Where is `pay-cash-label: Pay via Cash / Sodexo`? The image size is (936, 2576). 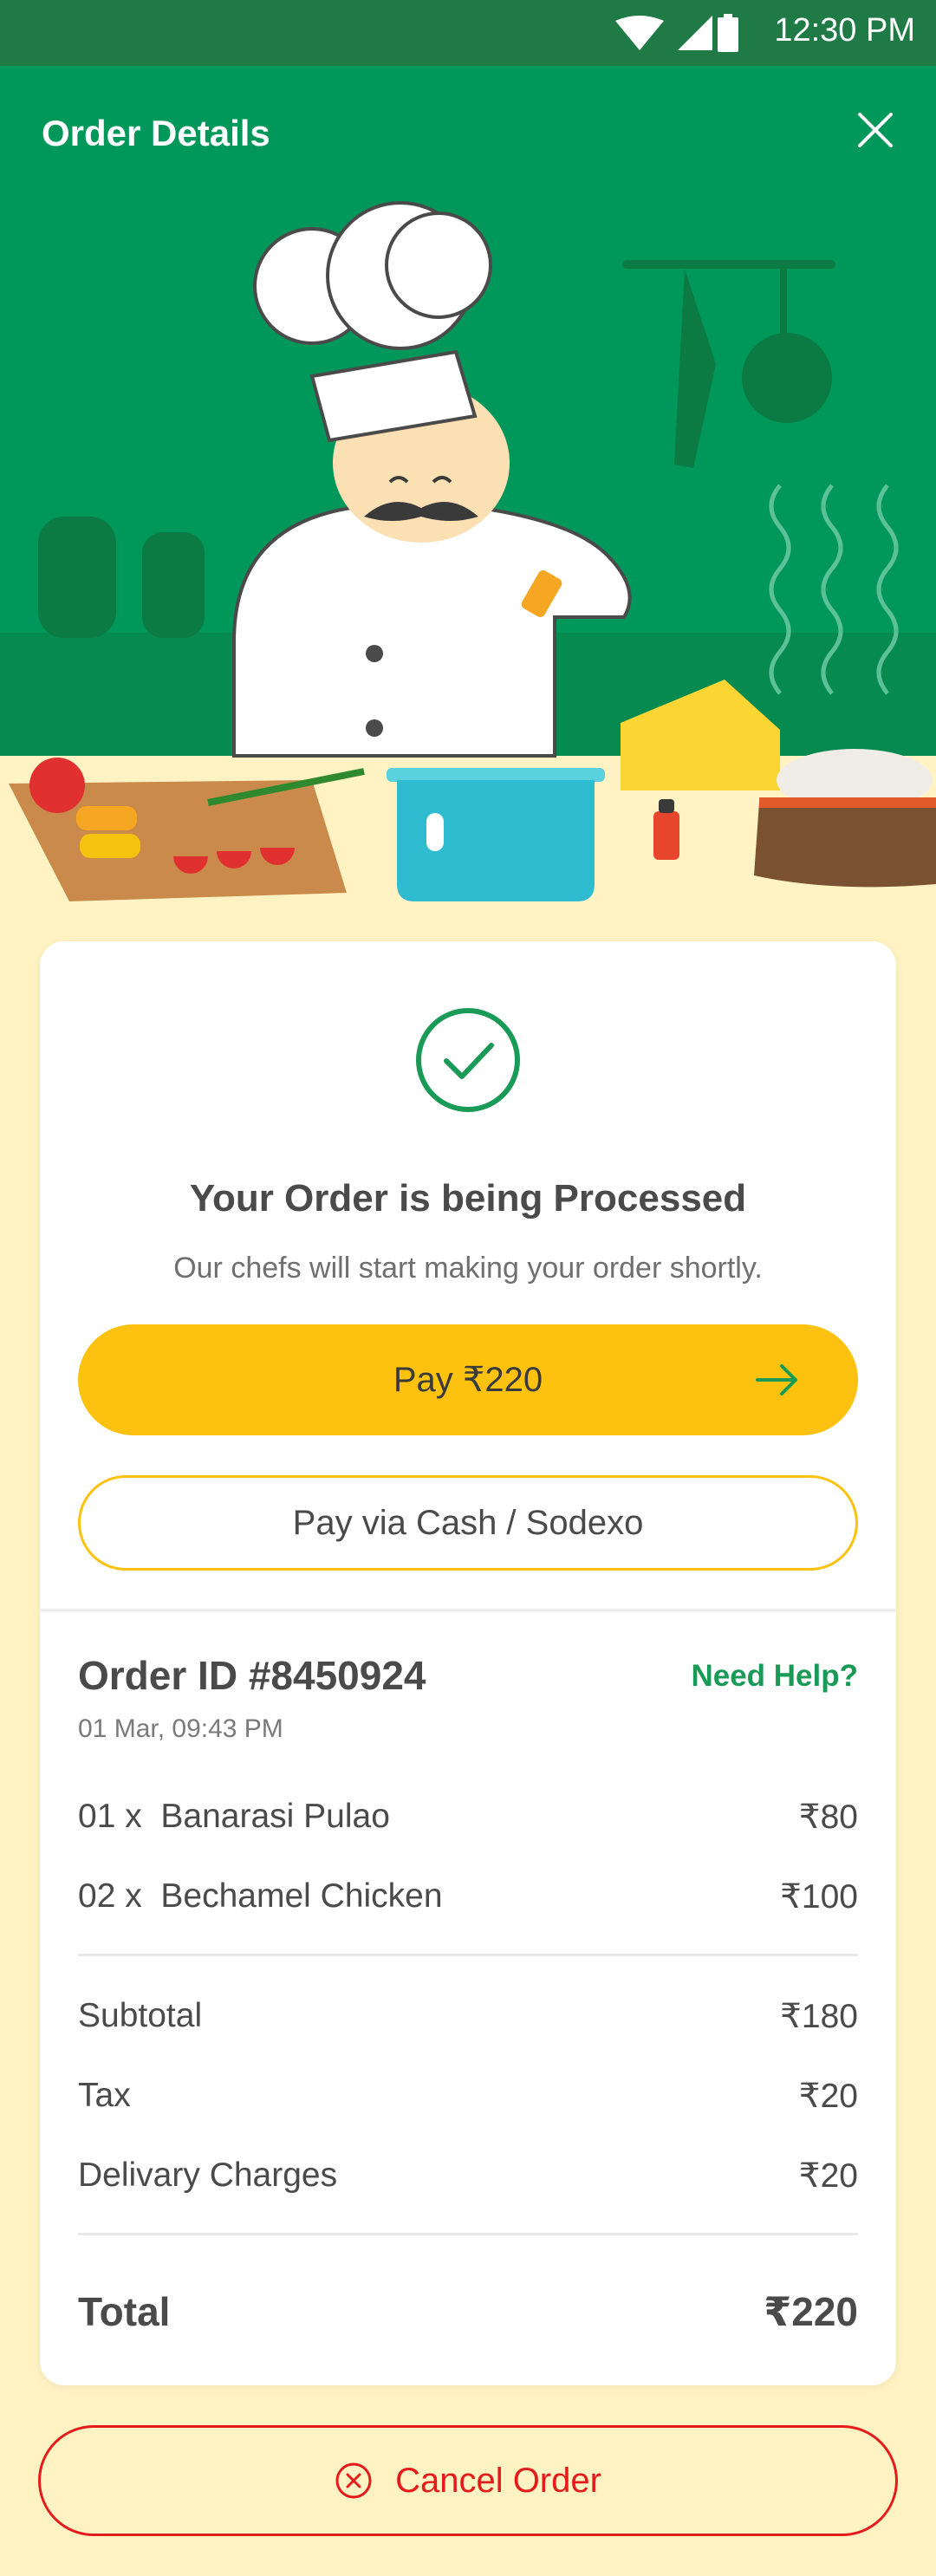 pay-cash-label: Pay via Cash / Sodexo is located at coordinates (468, 1522).